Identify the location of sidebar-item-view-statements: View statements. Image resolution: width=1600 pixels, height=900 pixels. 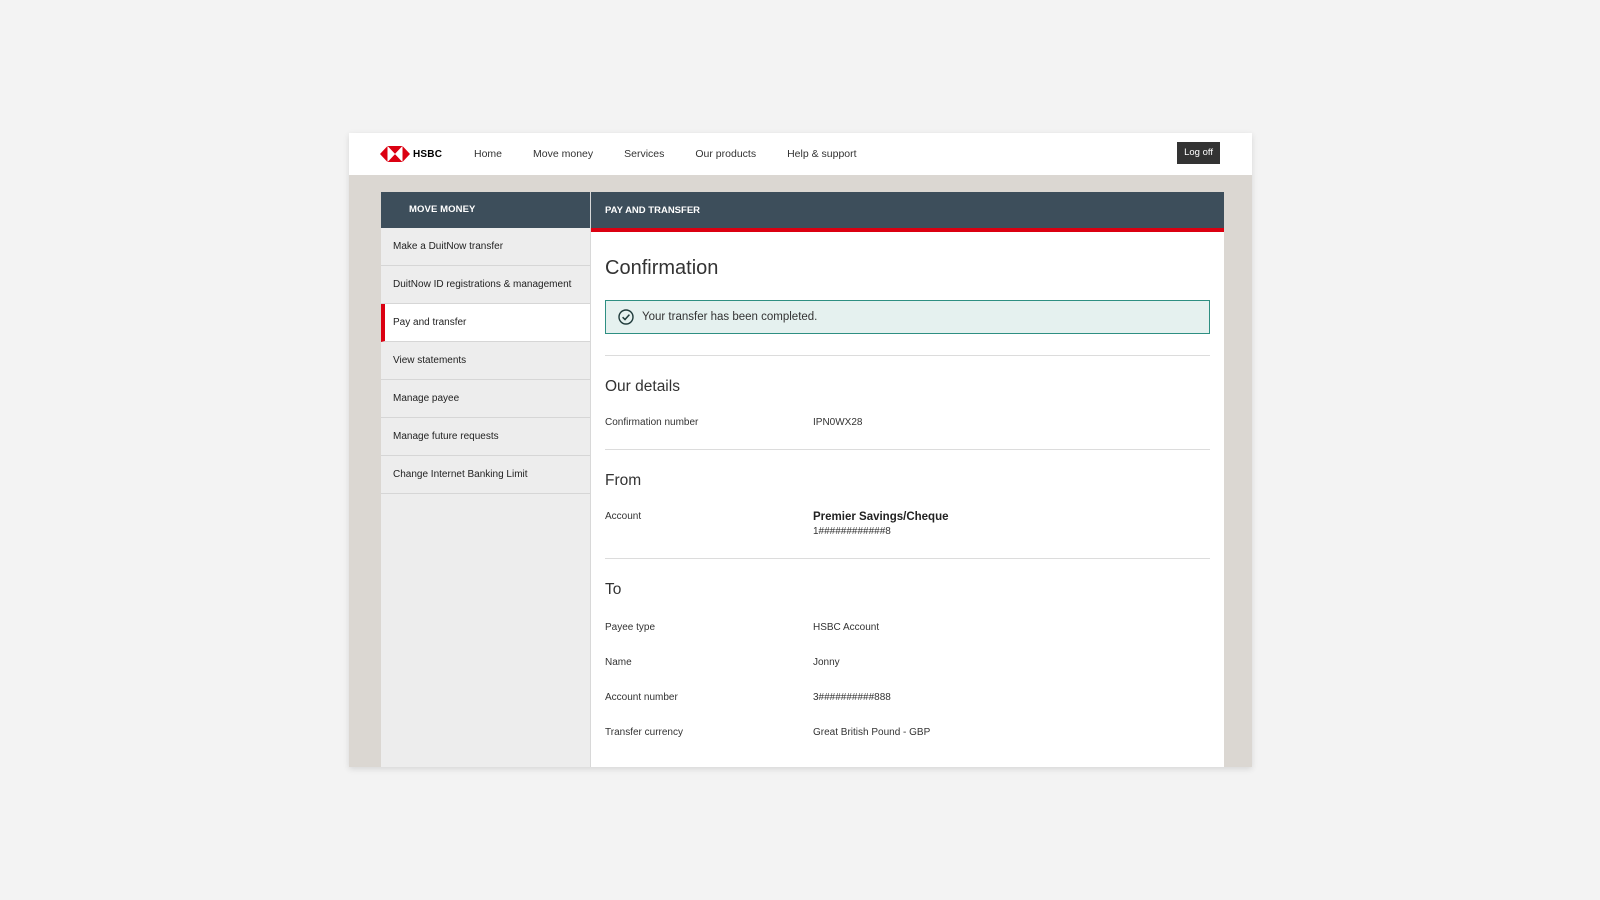
(485, 361).